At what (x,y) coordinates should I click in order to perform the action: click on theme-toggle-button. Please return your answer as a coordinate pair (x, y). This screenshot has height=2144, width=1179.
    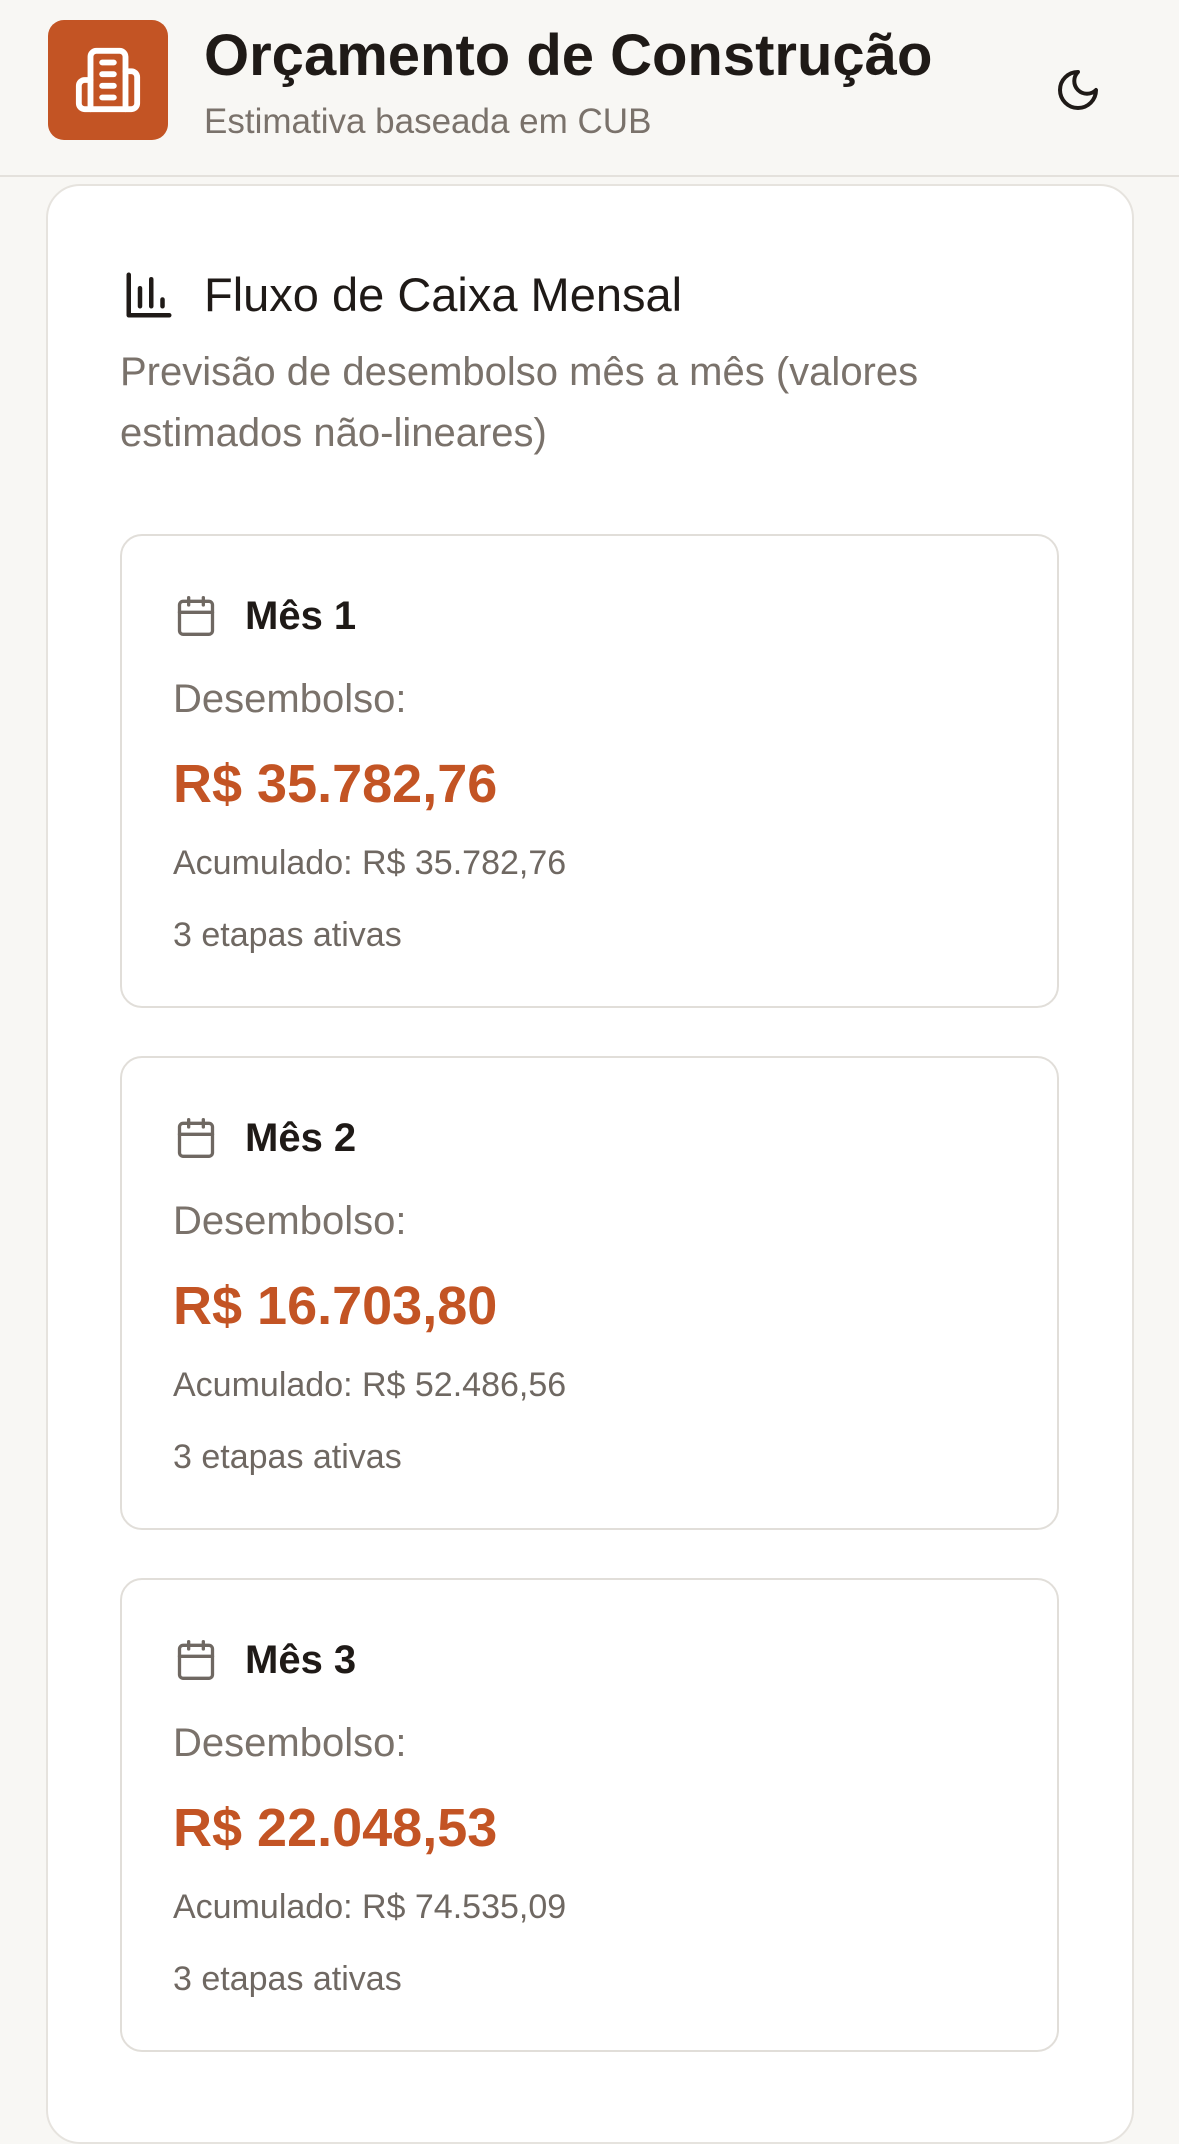
    Looking at the image, I should click on (1078, 90).